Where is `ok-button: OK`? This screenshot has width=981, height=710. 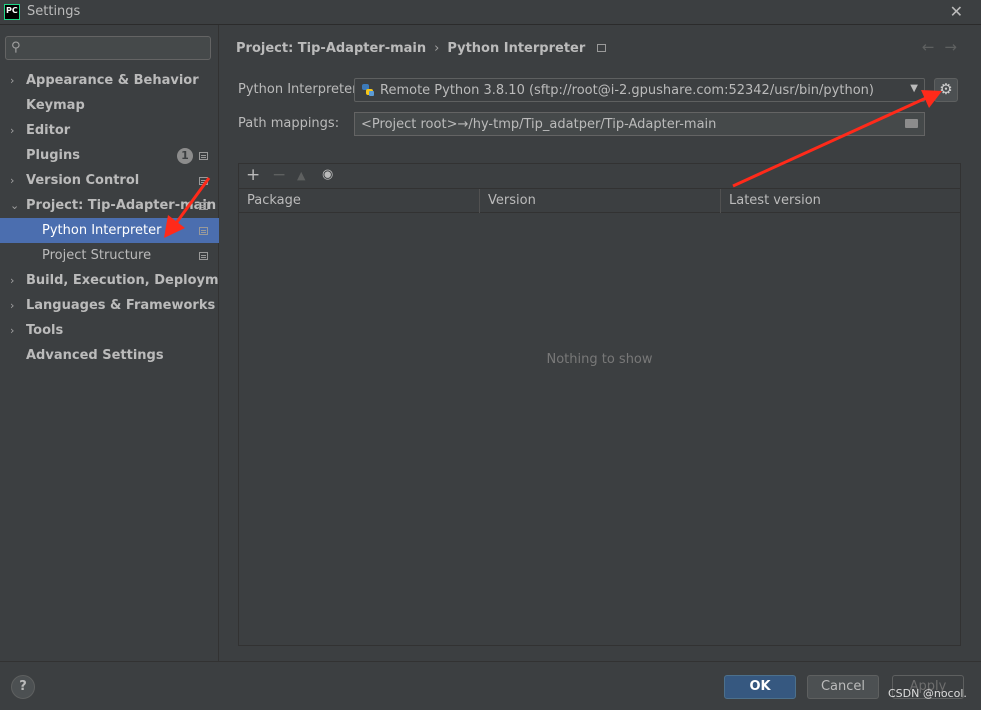 ok-button: OK is located at coordinates (760, 687).